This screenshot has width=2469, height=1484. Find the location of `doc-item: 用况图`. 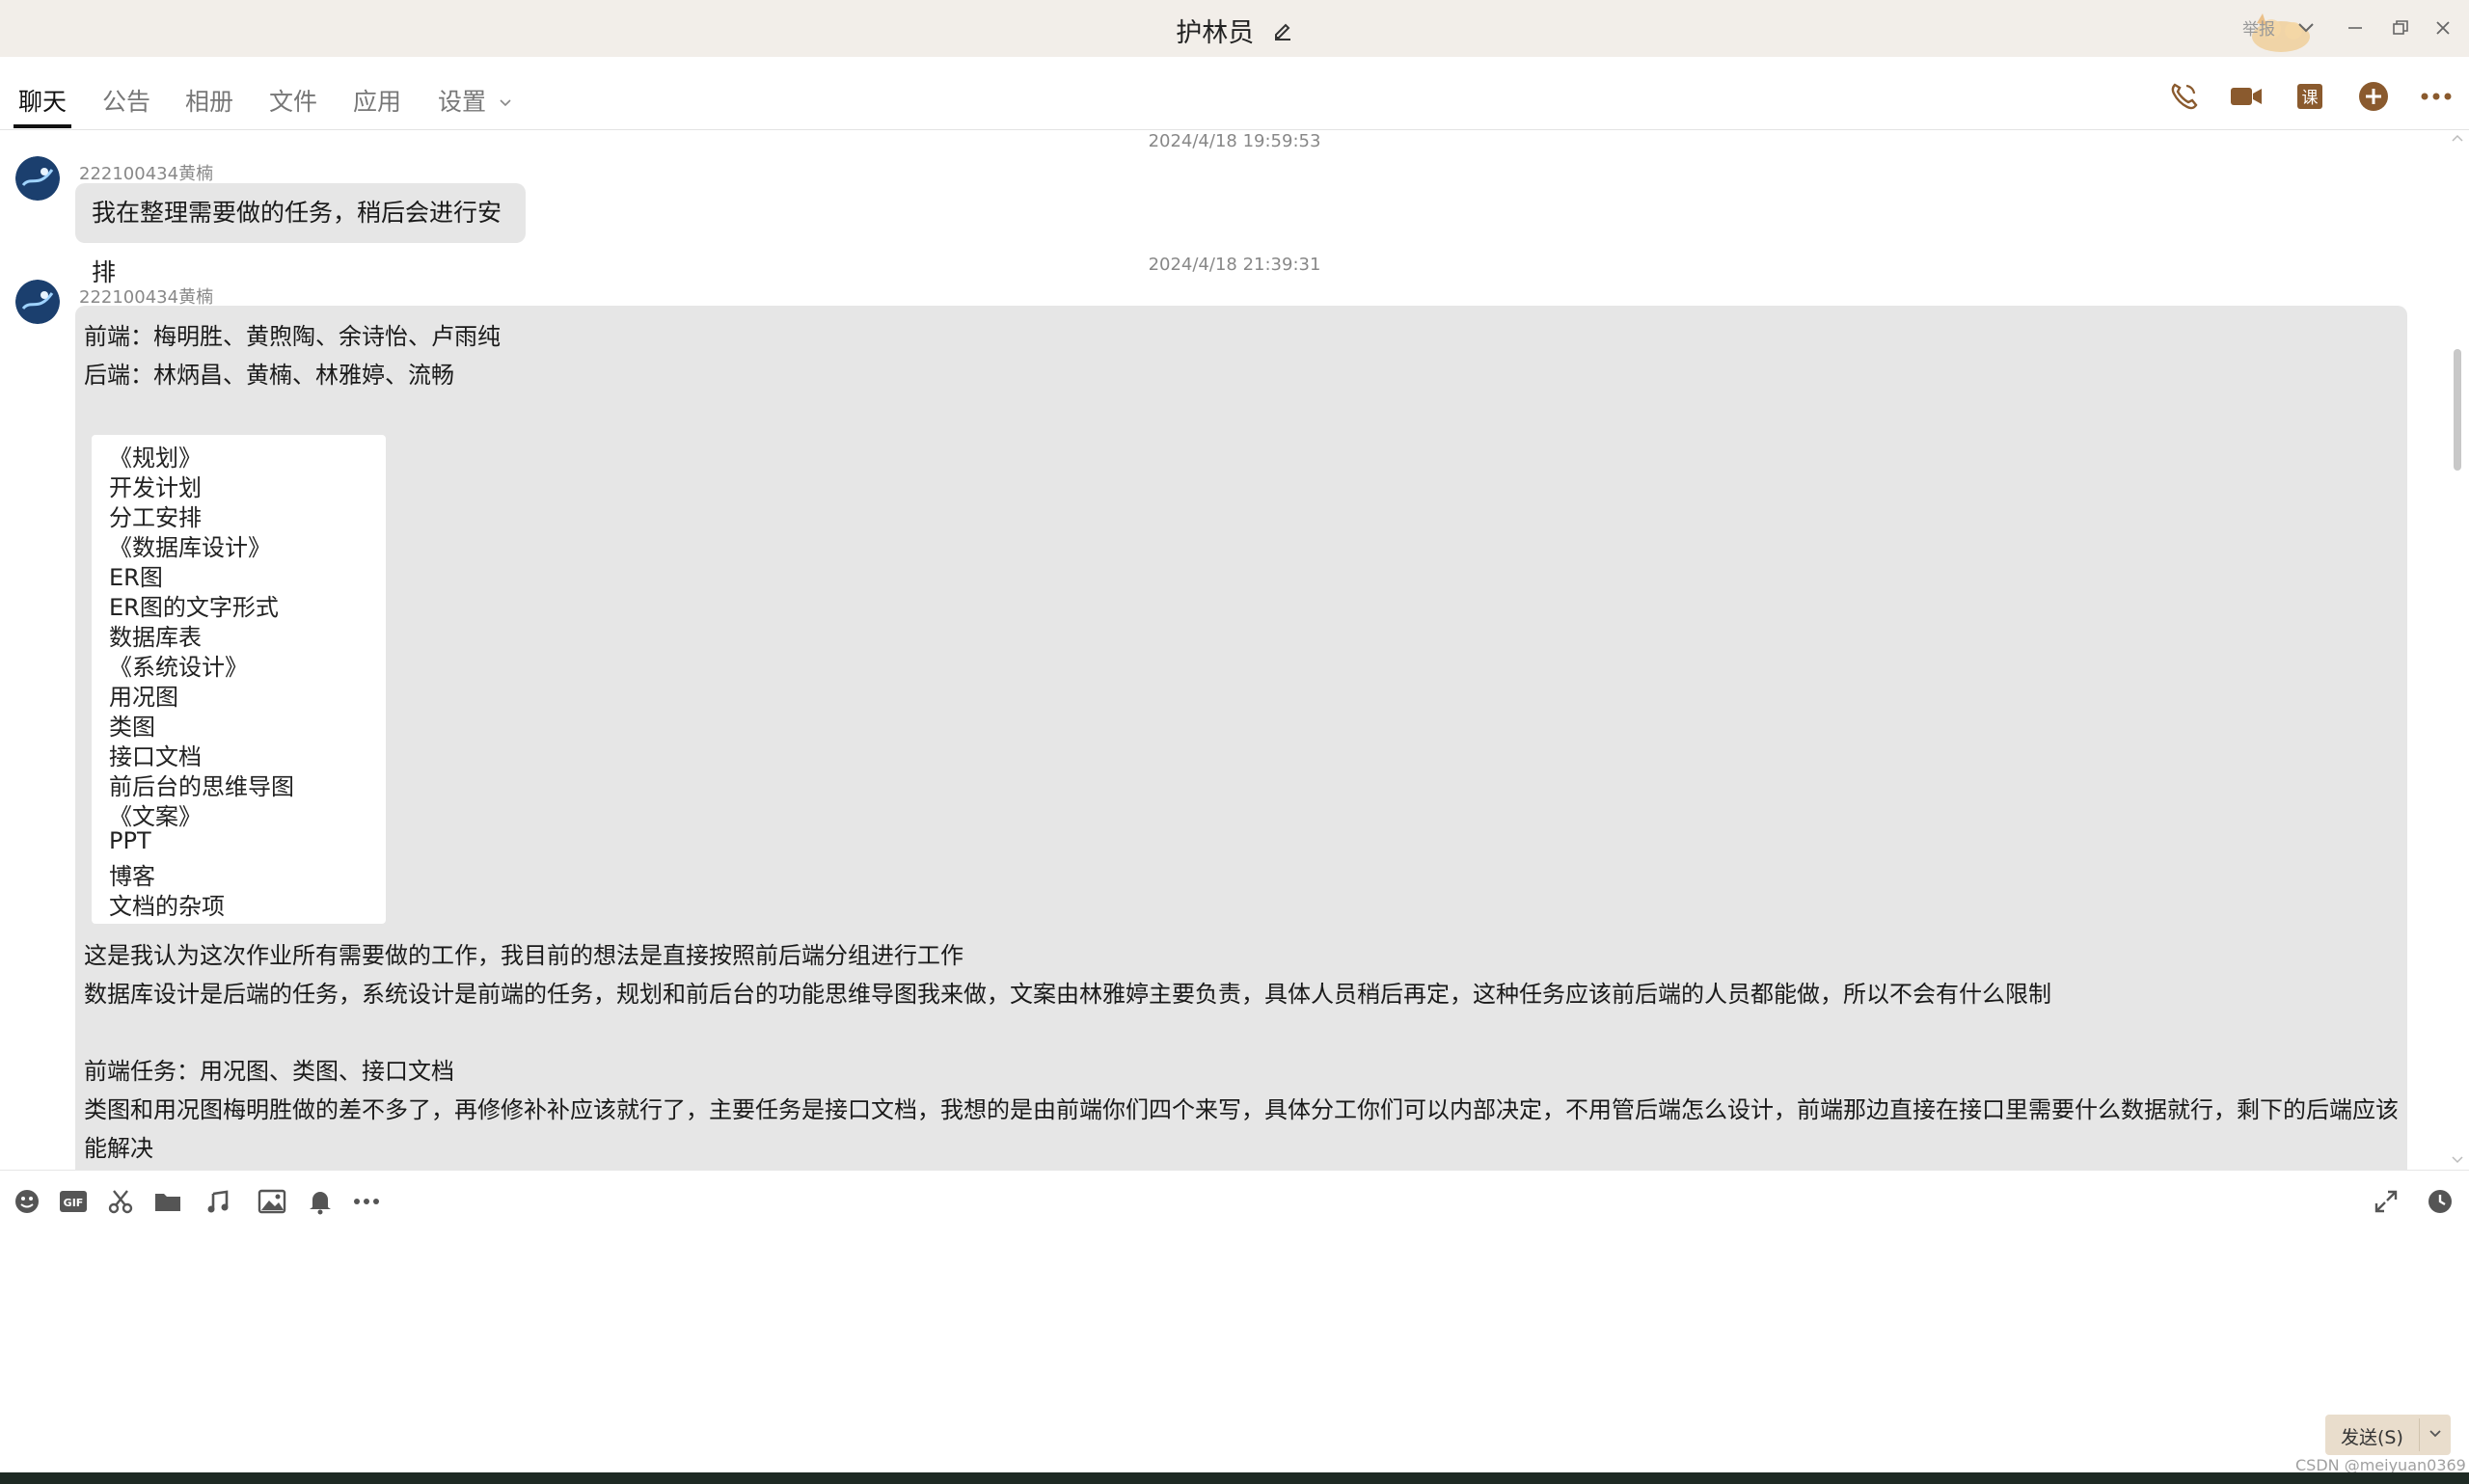

doc-item: 用况图 is located at coordinates (143, 697).